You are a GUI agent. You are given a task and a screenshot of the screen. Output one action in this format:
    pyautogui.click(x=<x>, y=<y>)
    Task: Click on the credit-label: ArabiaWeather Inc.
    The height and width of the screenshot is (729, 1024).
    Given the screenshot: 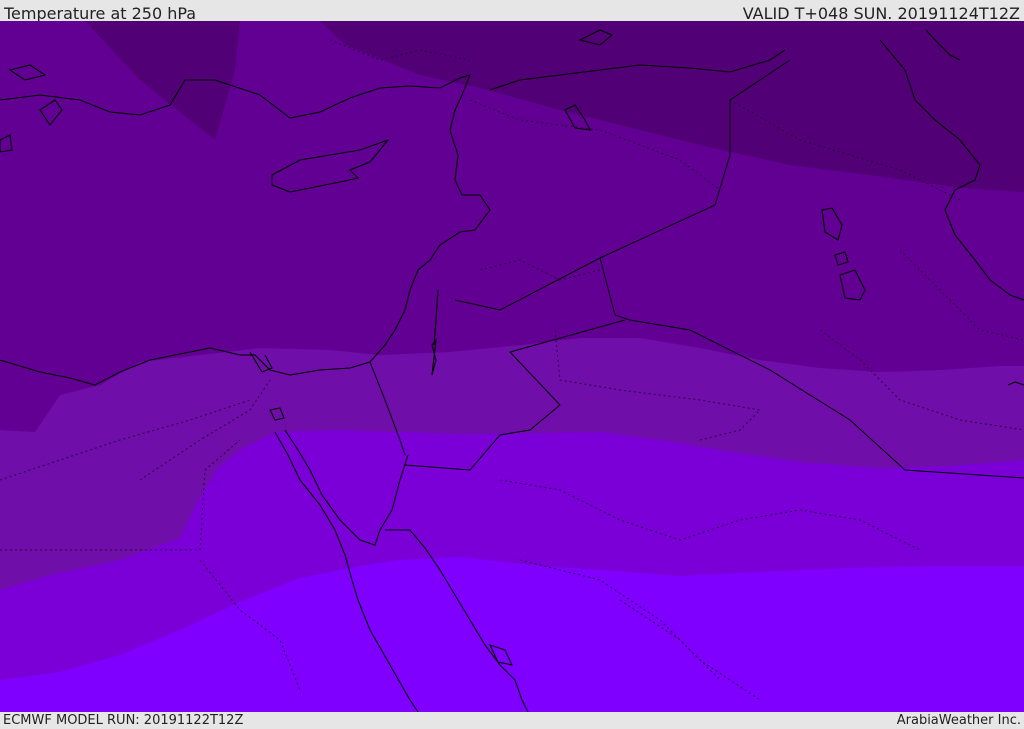 What is the action you would take?
    pyautogui.click(x=958, y=720)
    